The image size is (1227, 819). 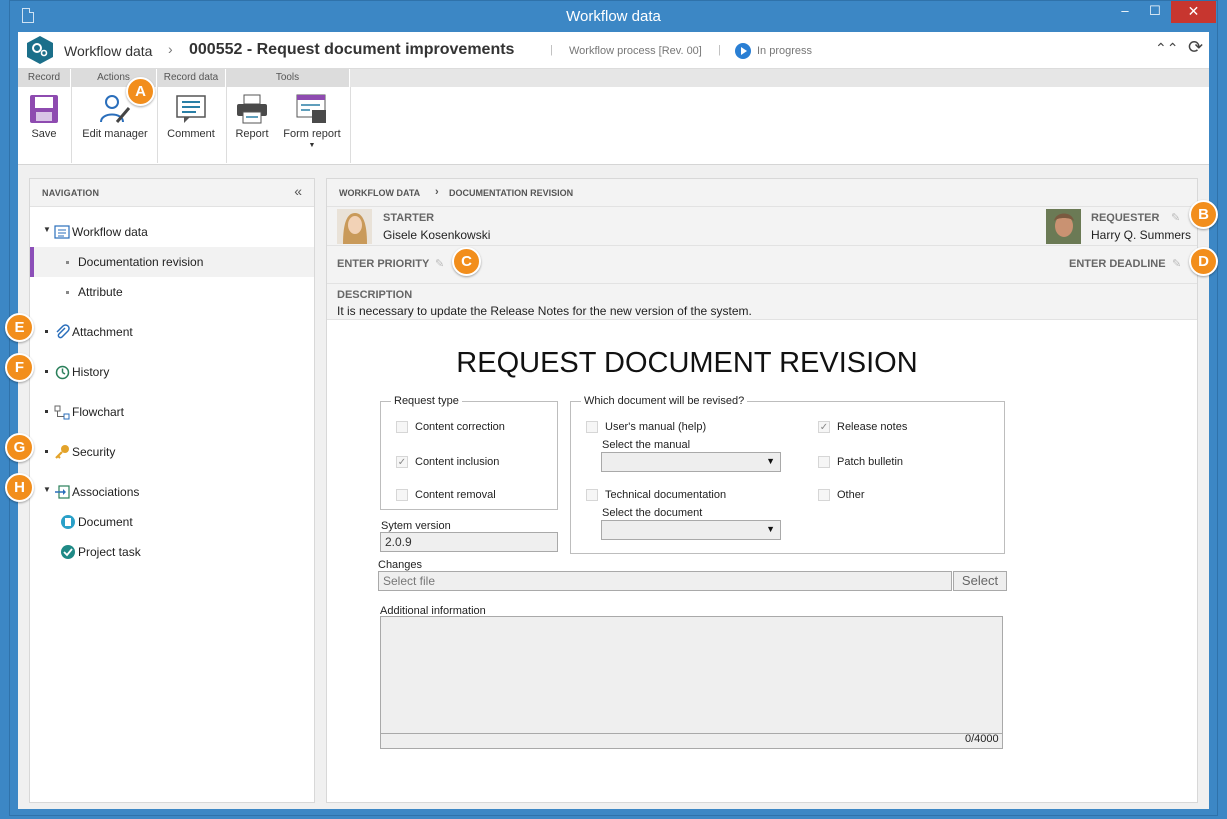 I want to click on select-manual-dropdown, so click(x=691, y=462).